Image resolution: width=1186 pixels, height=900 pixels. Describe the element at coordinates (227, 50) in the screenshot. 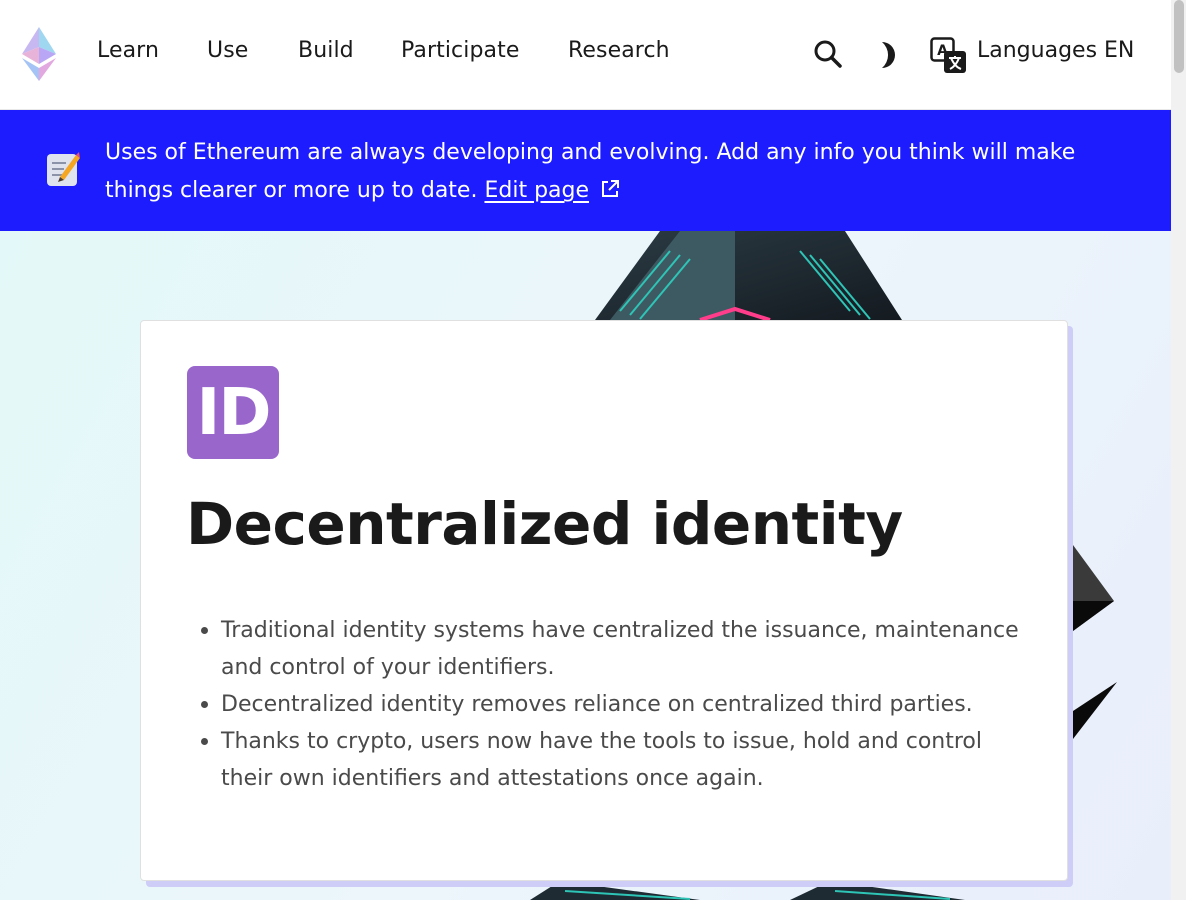

I see `nav-use: Use` at that location.